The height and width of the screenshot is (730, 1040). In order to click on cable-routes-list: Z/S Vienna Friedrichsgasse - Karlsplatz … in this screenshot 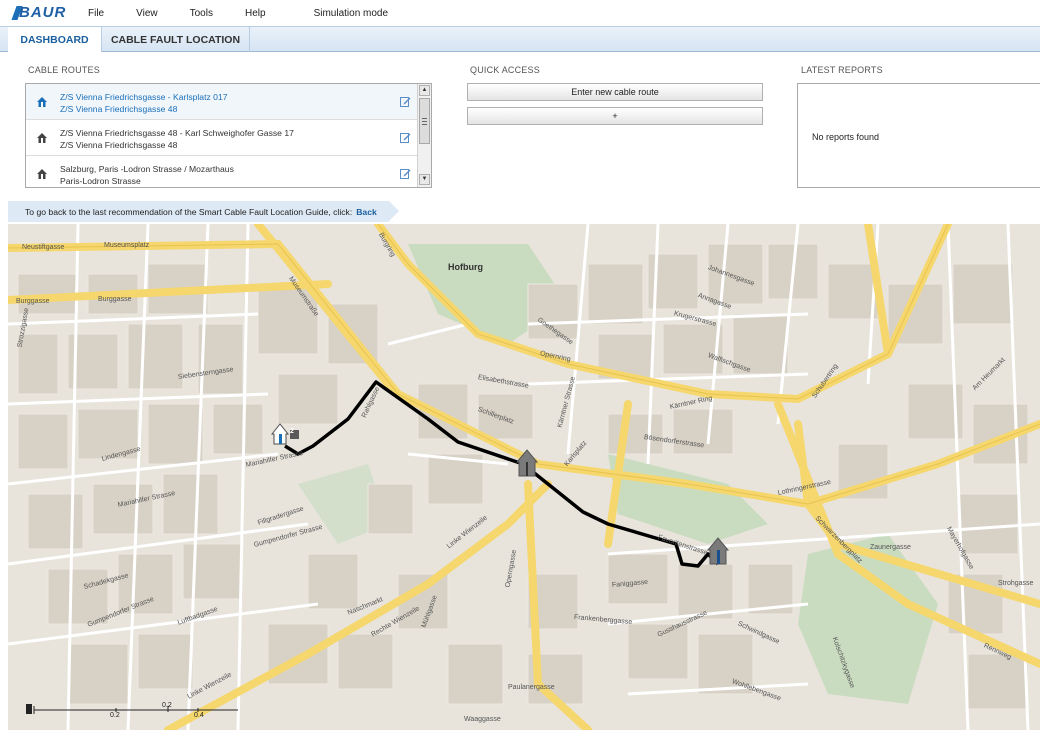, I will do `click(228, 135)`.